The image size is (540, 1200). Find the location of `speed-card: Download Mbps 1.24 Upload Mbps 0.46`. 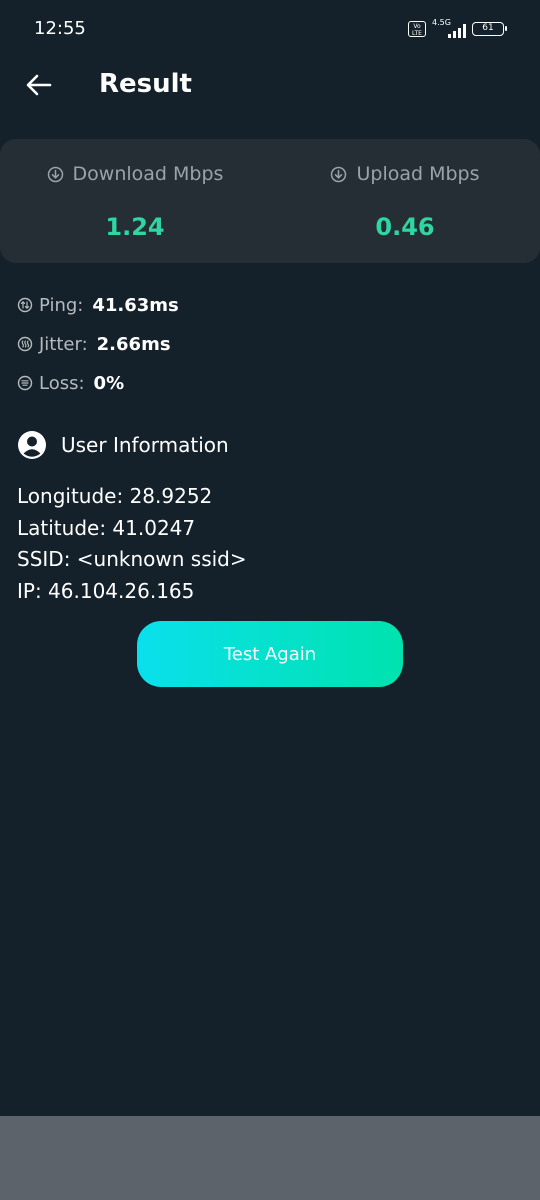

speed-card: Download Mbps 1.24 Upload Mbps 0.46 is located at coordinates (270, 201).